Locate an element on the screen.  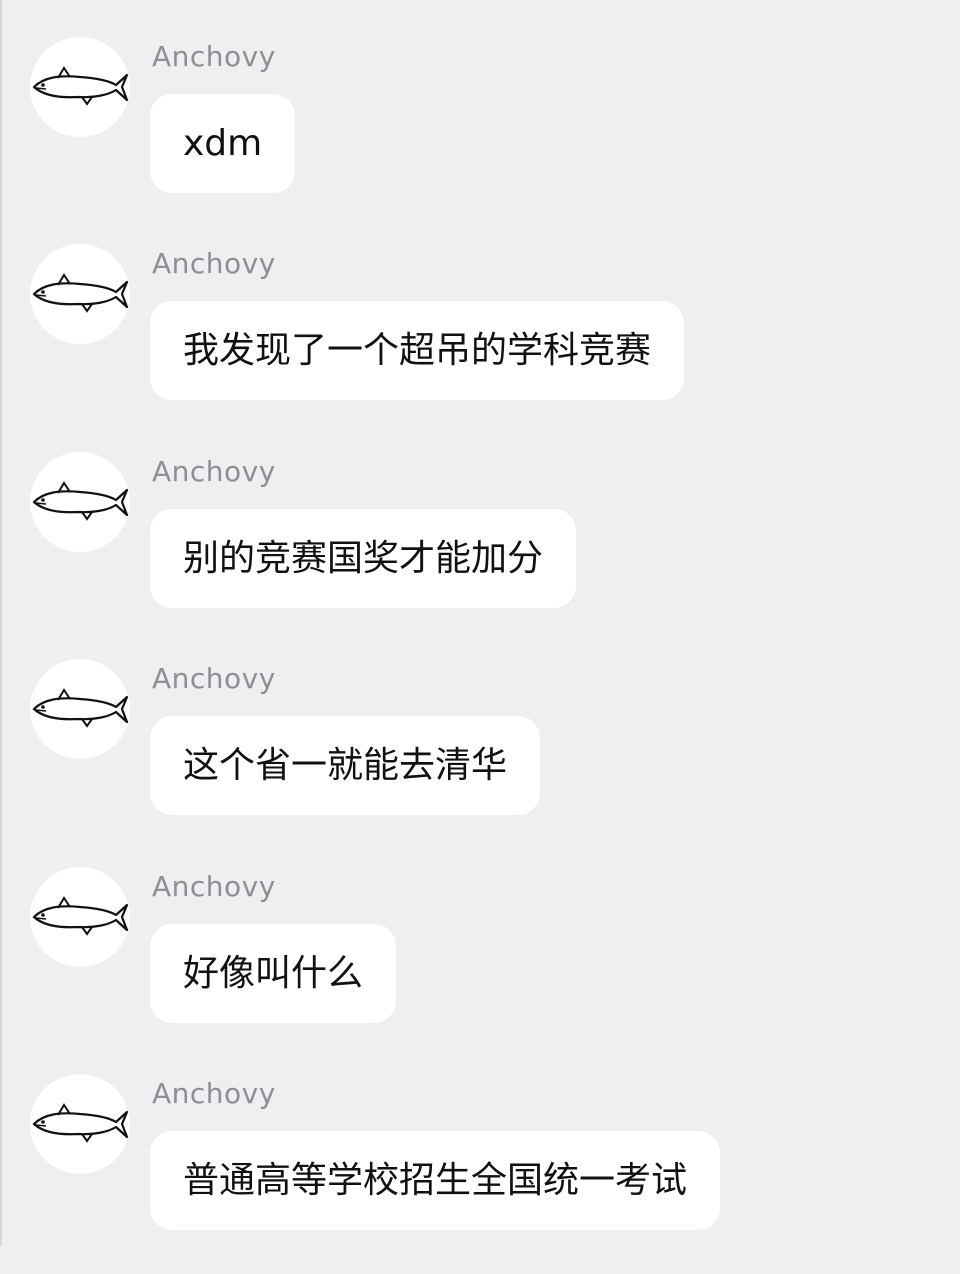
message-bubble: 好像叫什么 is located at coordinates (273, 973).